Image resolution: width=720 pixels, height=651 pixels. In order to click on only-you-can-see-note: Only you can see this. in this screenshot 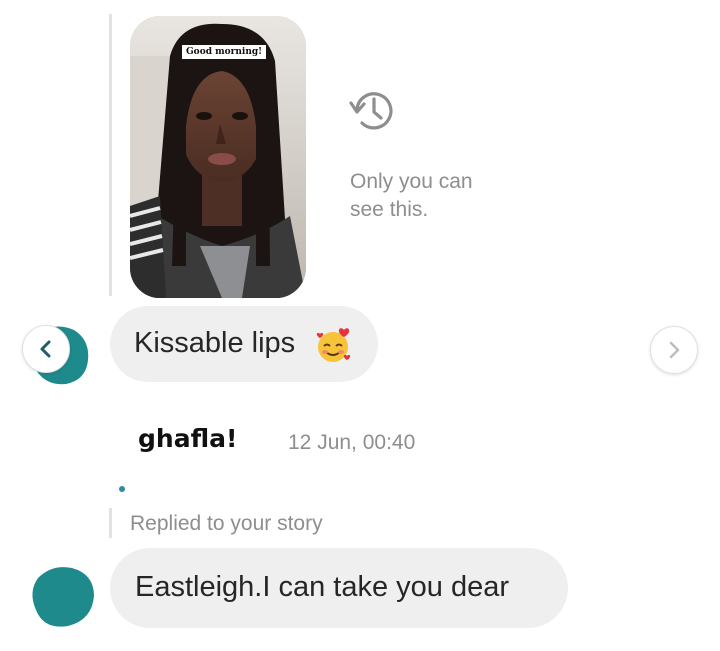, I will do `click(411, 195)`.